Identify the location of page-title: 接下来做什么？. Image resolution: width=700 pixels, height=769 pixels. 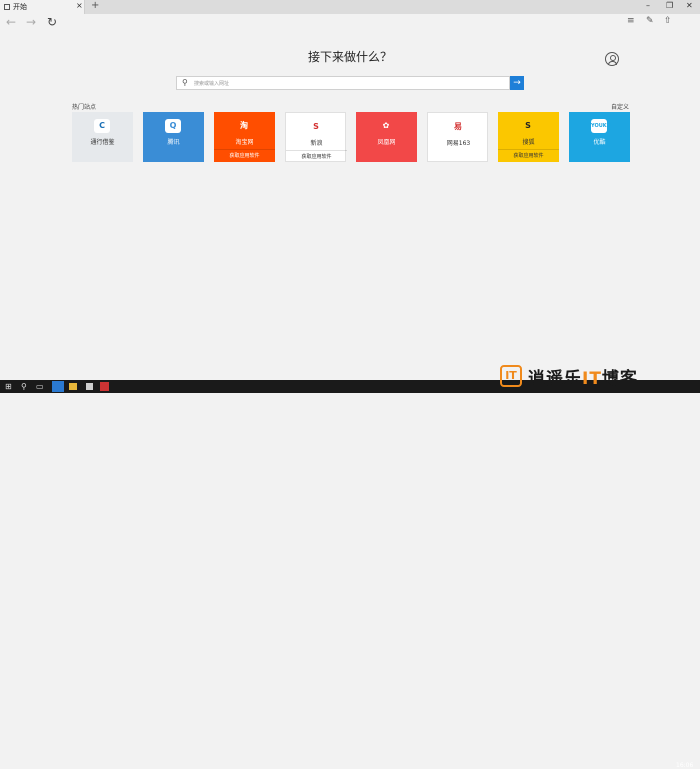
(349, 57).